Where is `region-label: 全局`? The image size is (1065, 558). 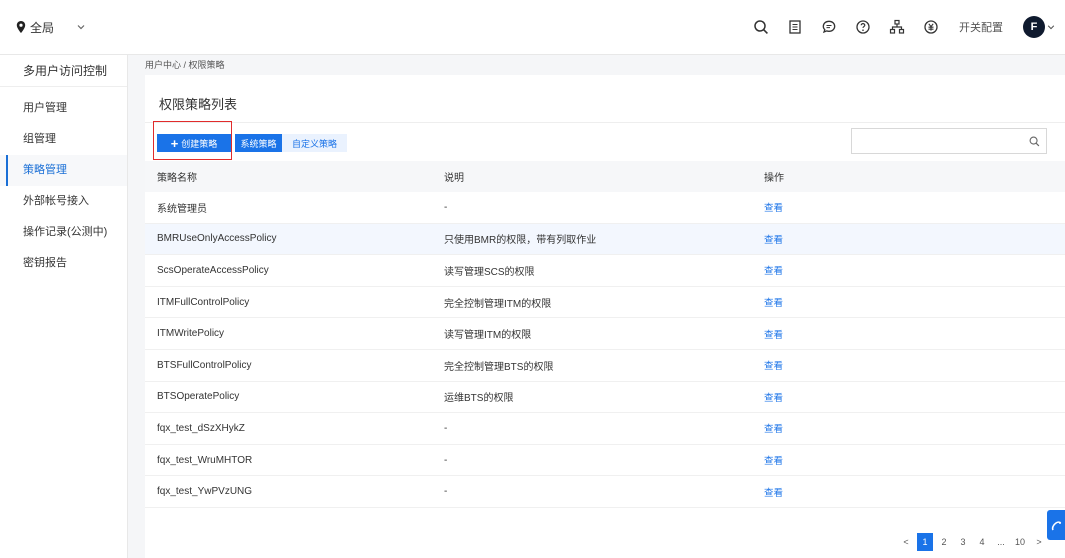
region-label: 全局 is located at coordinates (42, 27).